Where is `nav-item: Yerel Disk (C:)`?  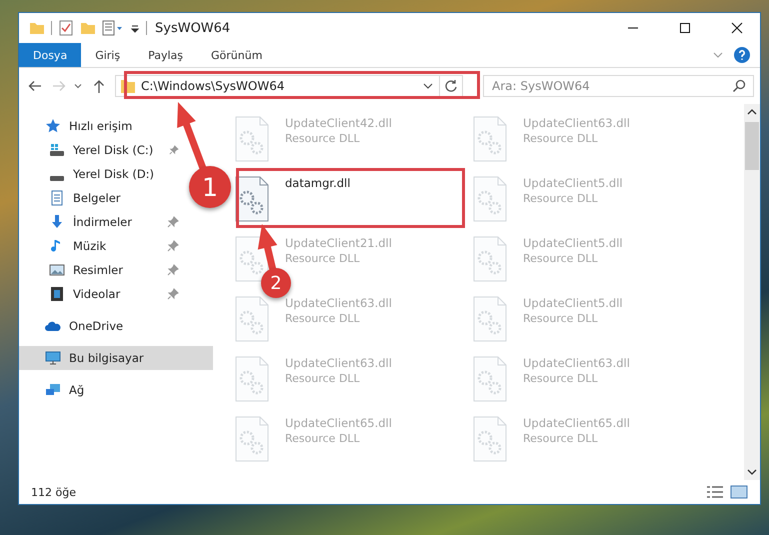
nav-item: Yerel Disk (C:) is located at coordinates (102, 150).